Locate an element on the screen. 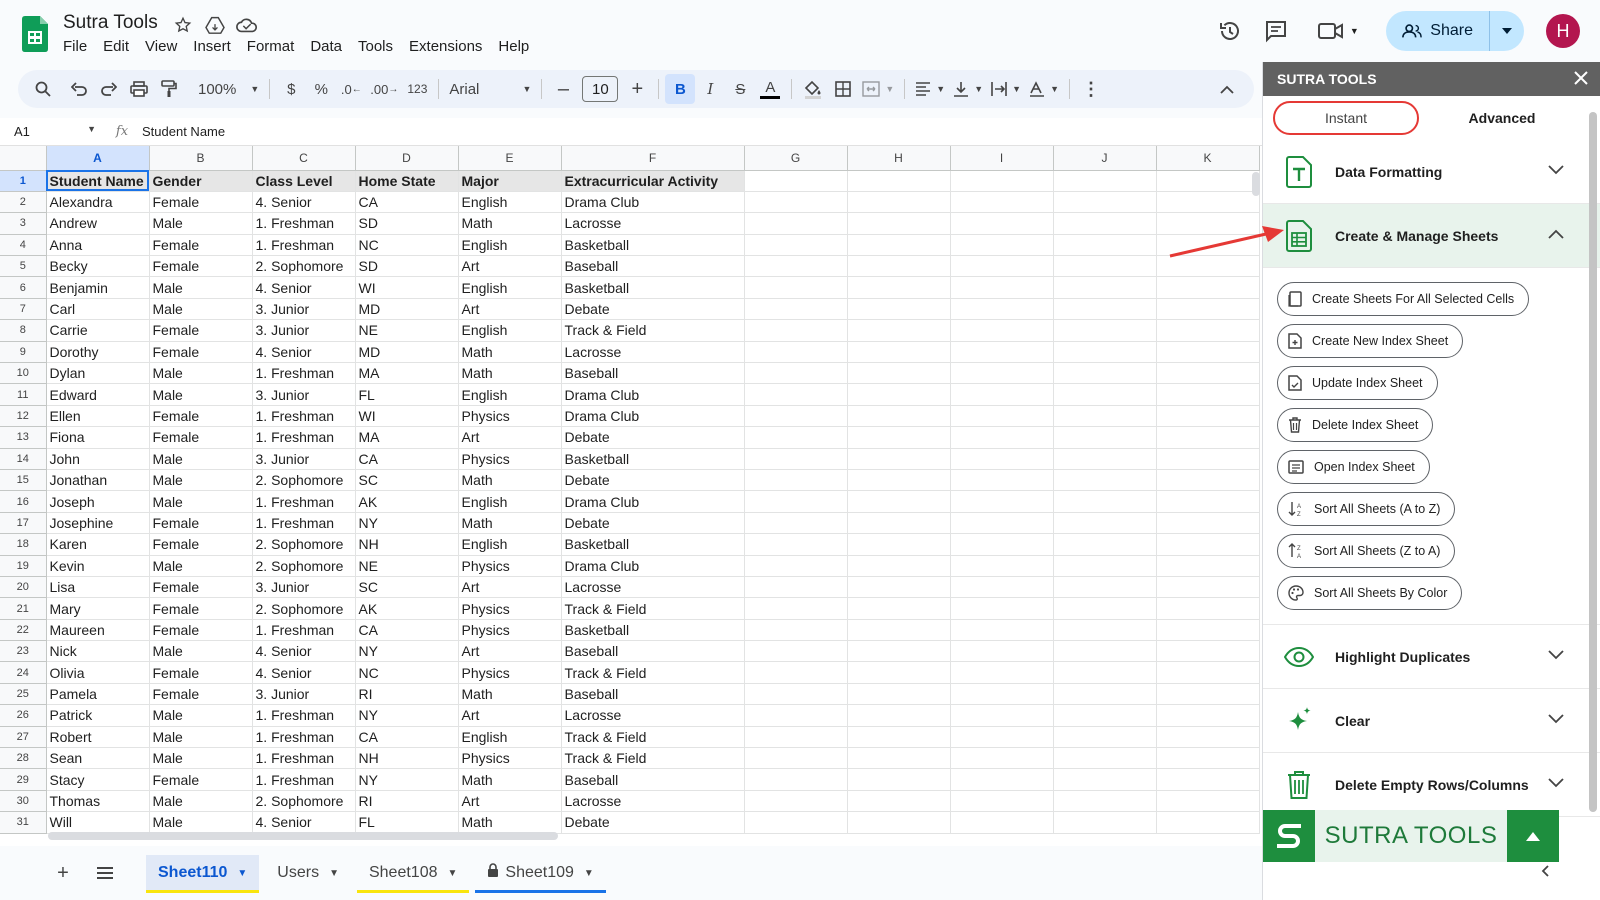 This screenshot has width=1600, height=900. grid-cell: 4. Senior is located at coordinates (304, 672).